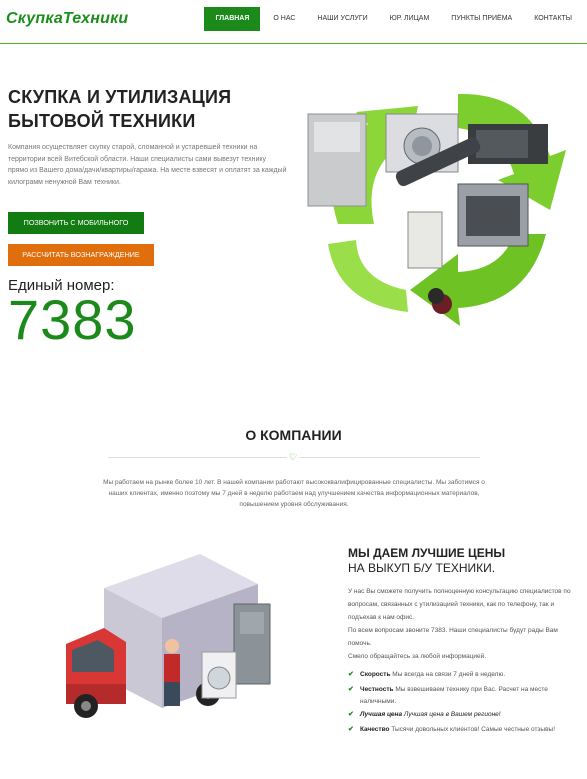  What do you see at coordinates (452, 714) in the screenshot?
I see `feature-text: Лучшая цена в Вашем регионе!` at bounding box center [452, 714].